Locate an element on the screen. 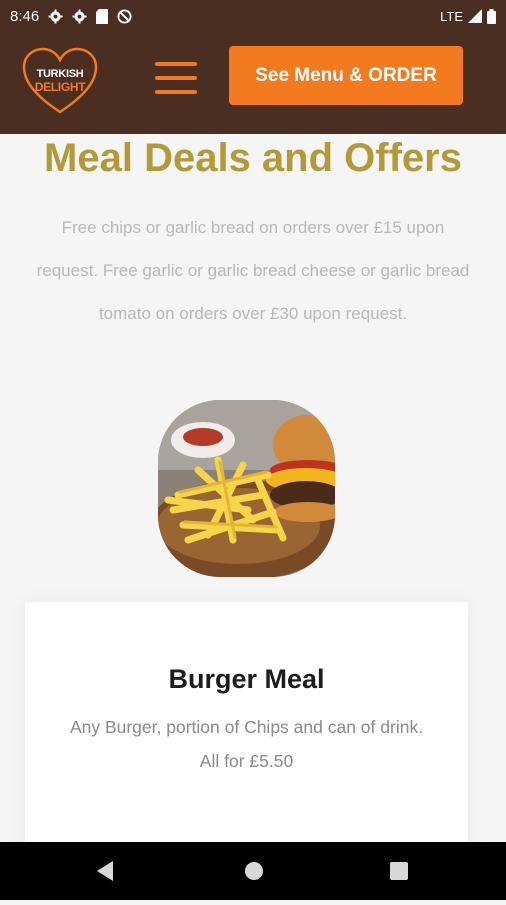 Image resolution: width=506 pixels, height=905 pixels. back-icon is located at coordinates (106, 871).